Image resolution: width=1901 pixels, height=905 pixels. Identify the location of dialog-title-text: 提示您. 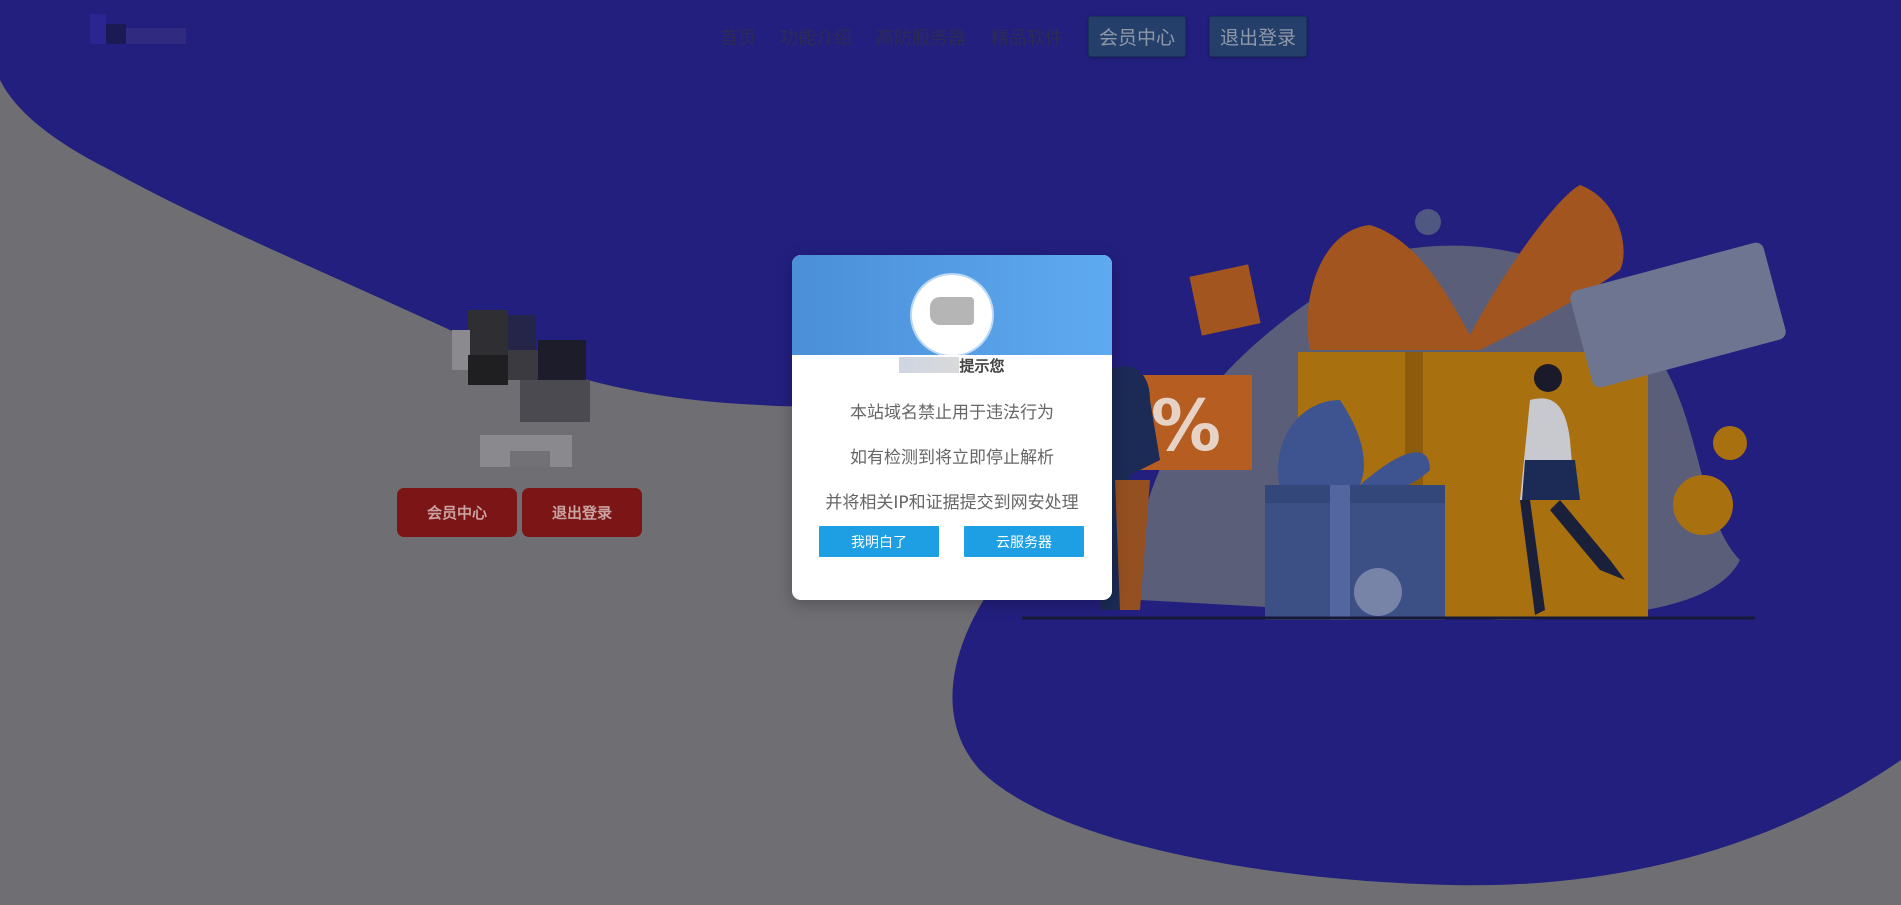
(982, 366).